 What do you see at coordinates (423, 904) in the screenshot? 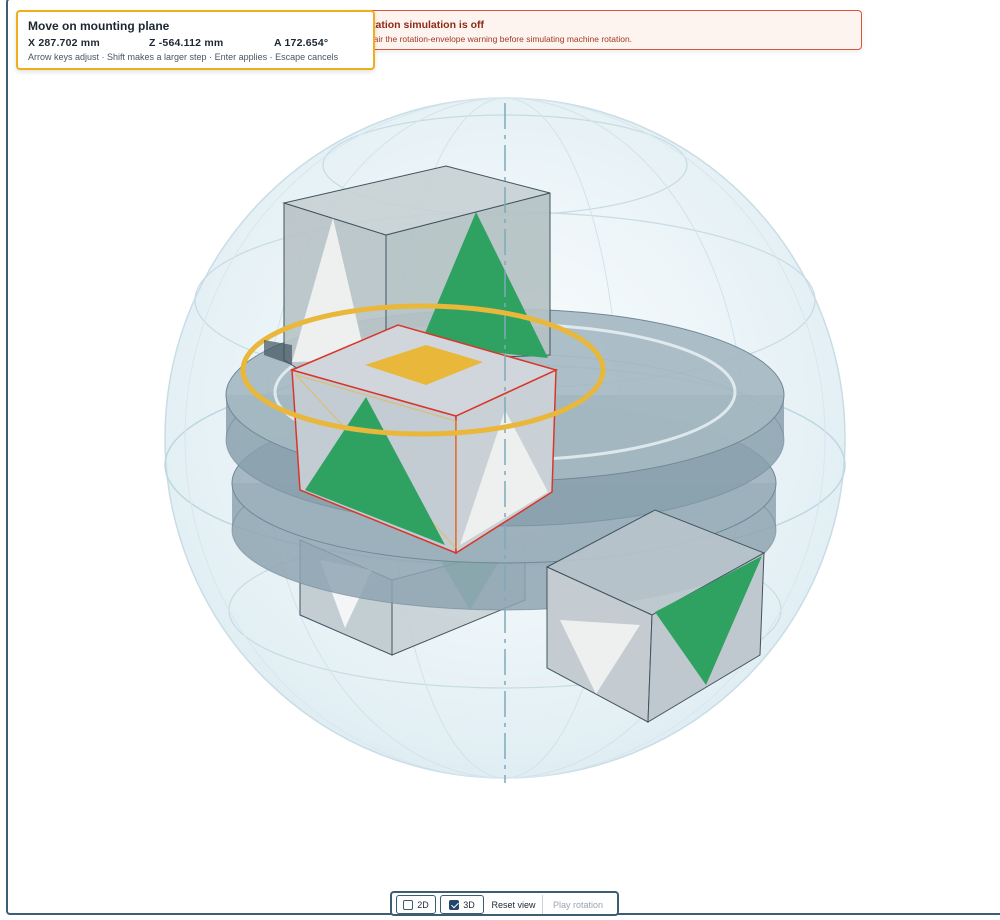
I see `view-2d-label: 2D` at bounding box center [423, 904].